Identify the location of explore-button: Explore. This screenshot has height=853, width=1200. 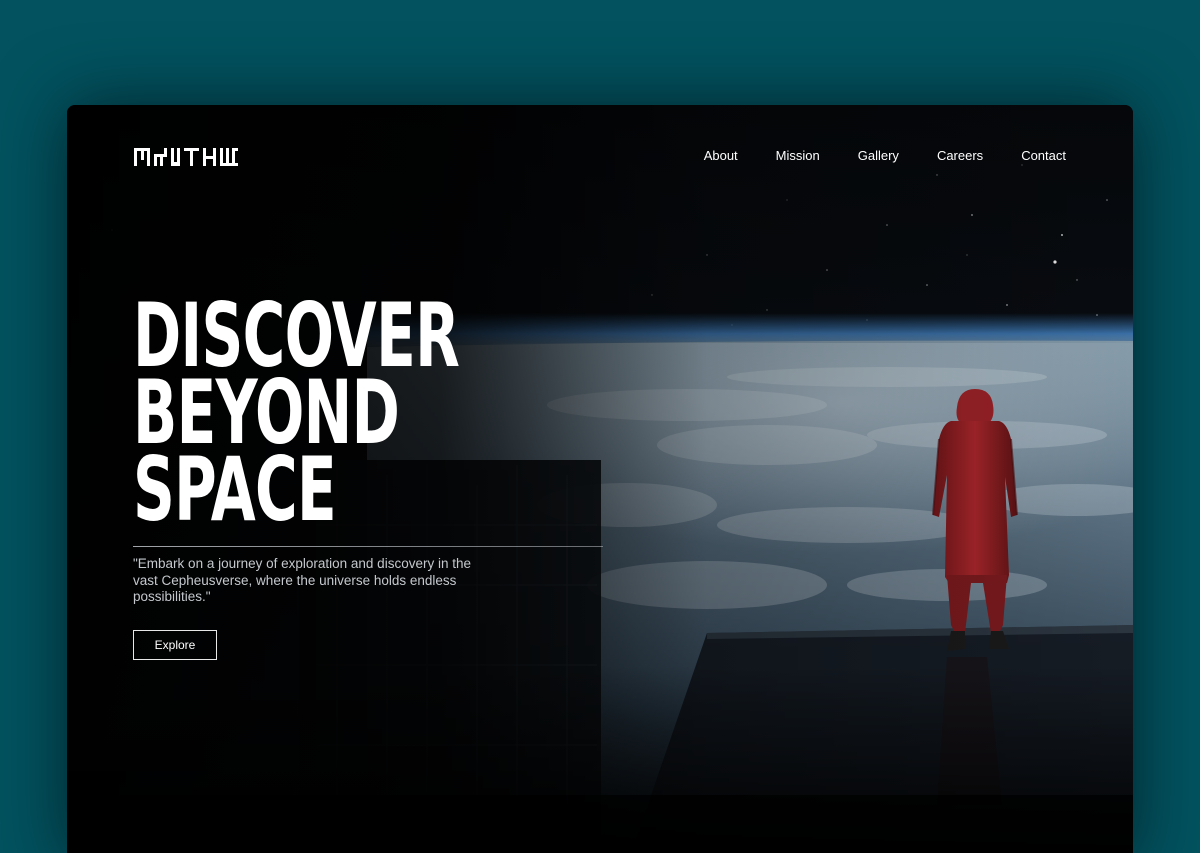
(175, 645).